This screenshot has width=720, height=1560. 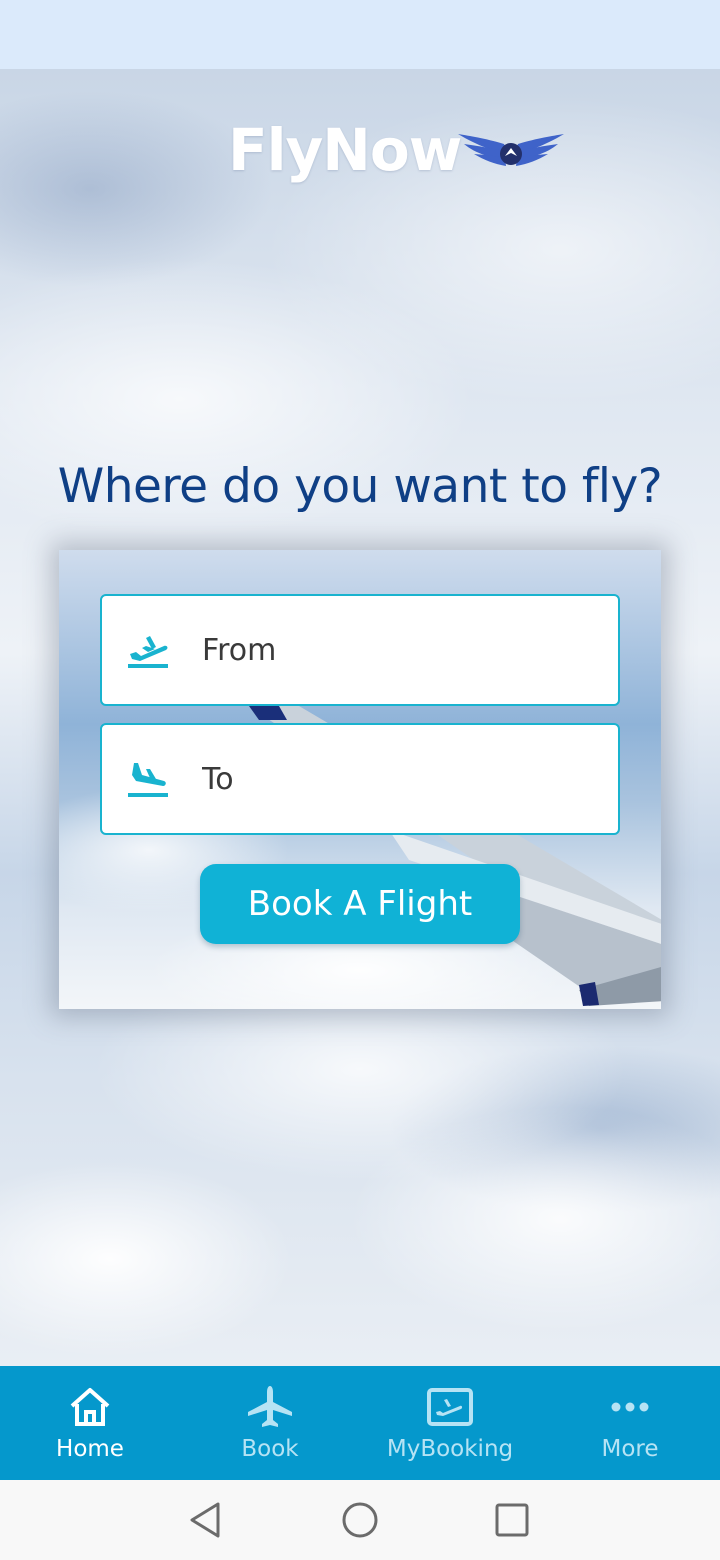 What do you see at coordinates (360, 34) in the screenshot?
I see `status-bar` at bounding box center [360, 34].